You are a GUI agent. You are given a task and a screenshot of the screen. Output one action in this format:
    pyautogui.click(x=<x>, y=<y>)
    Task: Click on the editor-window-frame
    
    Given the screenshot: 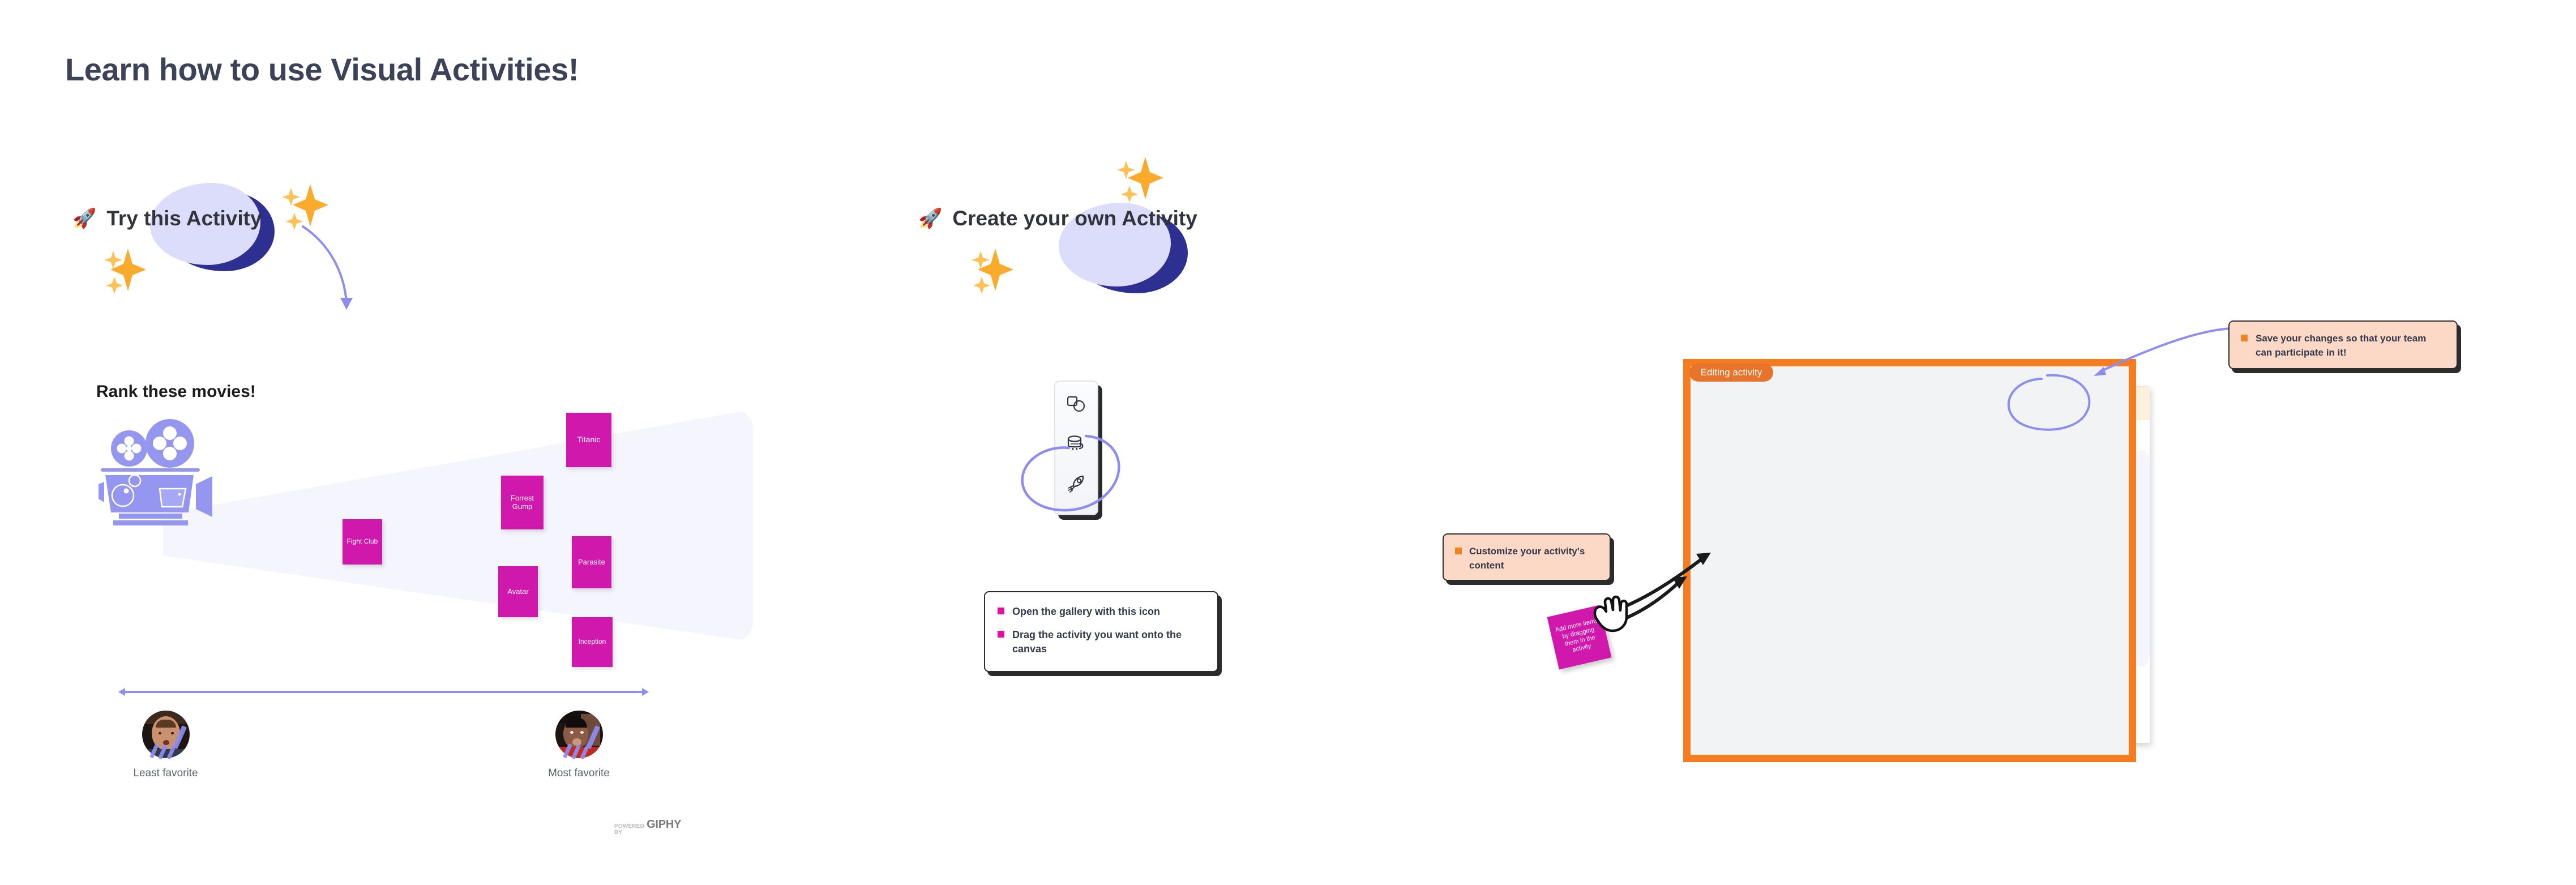 What is the action you would take?
    pyautogui.click(x=1909, y=560)
    